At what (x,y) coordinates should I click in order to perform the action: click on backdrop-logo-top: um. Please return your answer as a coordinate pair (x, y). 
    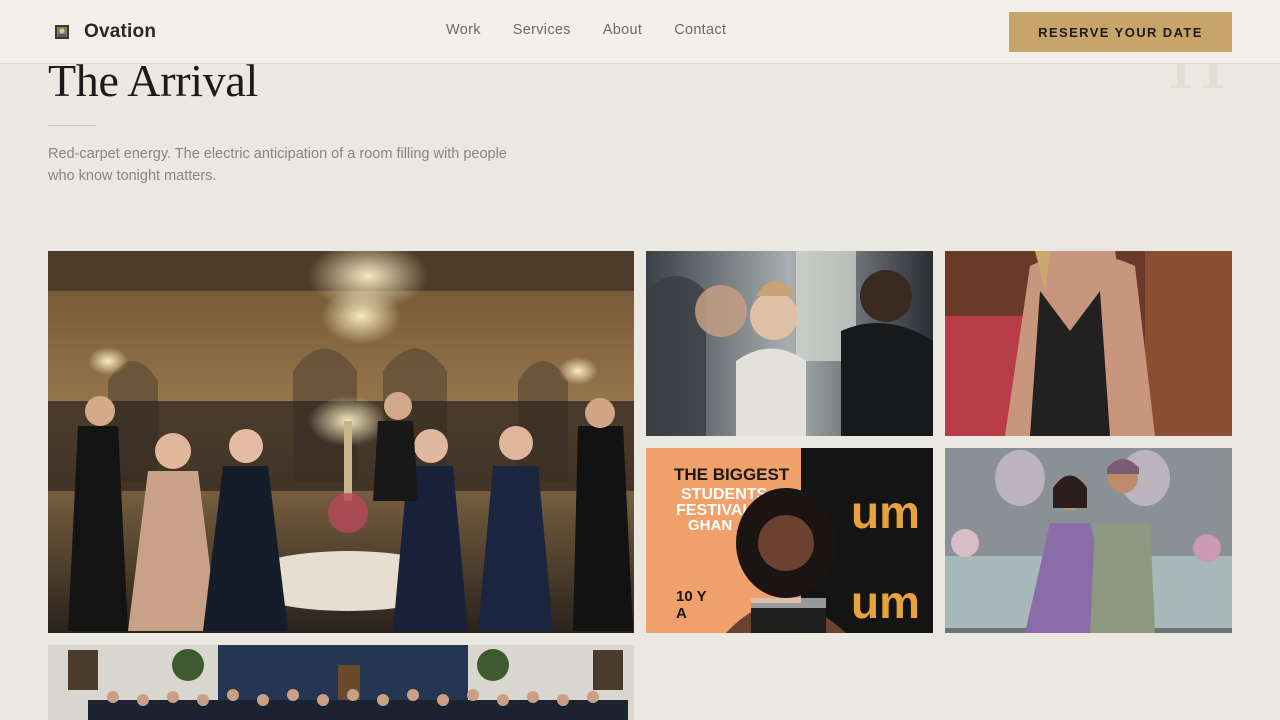
    Looking at the image, I should click on (885, 512).